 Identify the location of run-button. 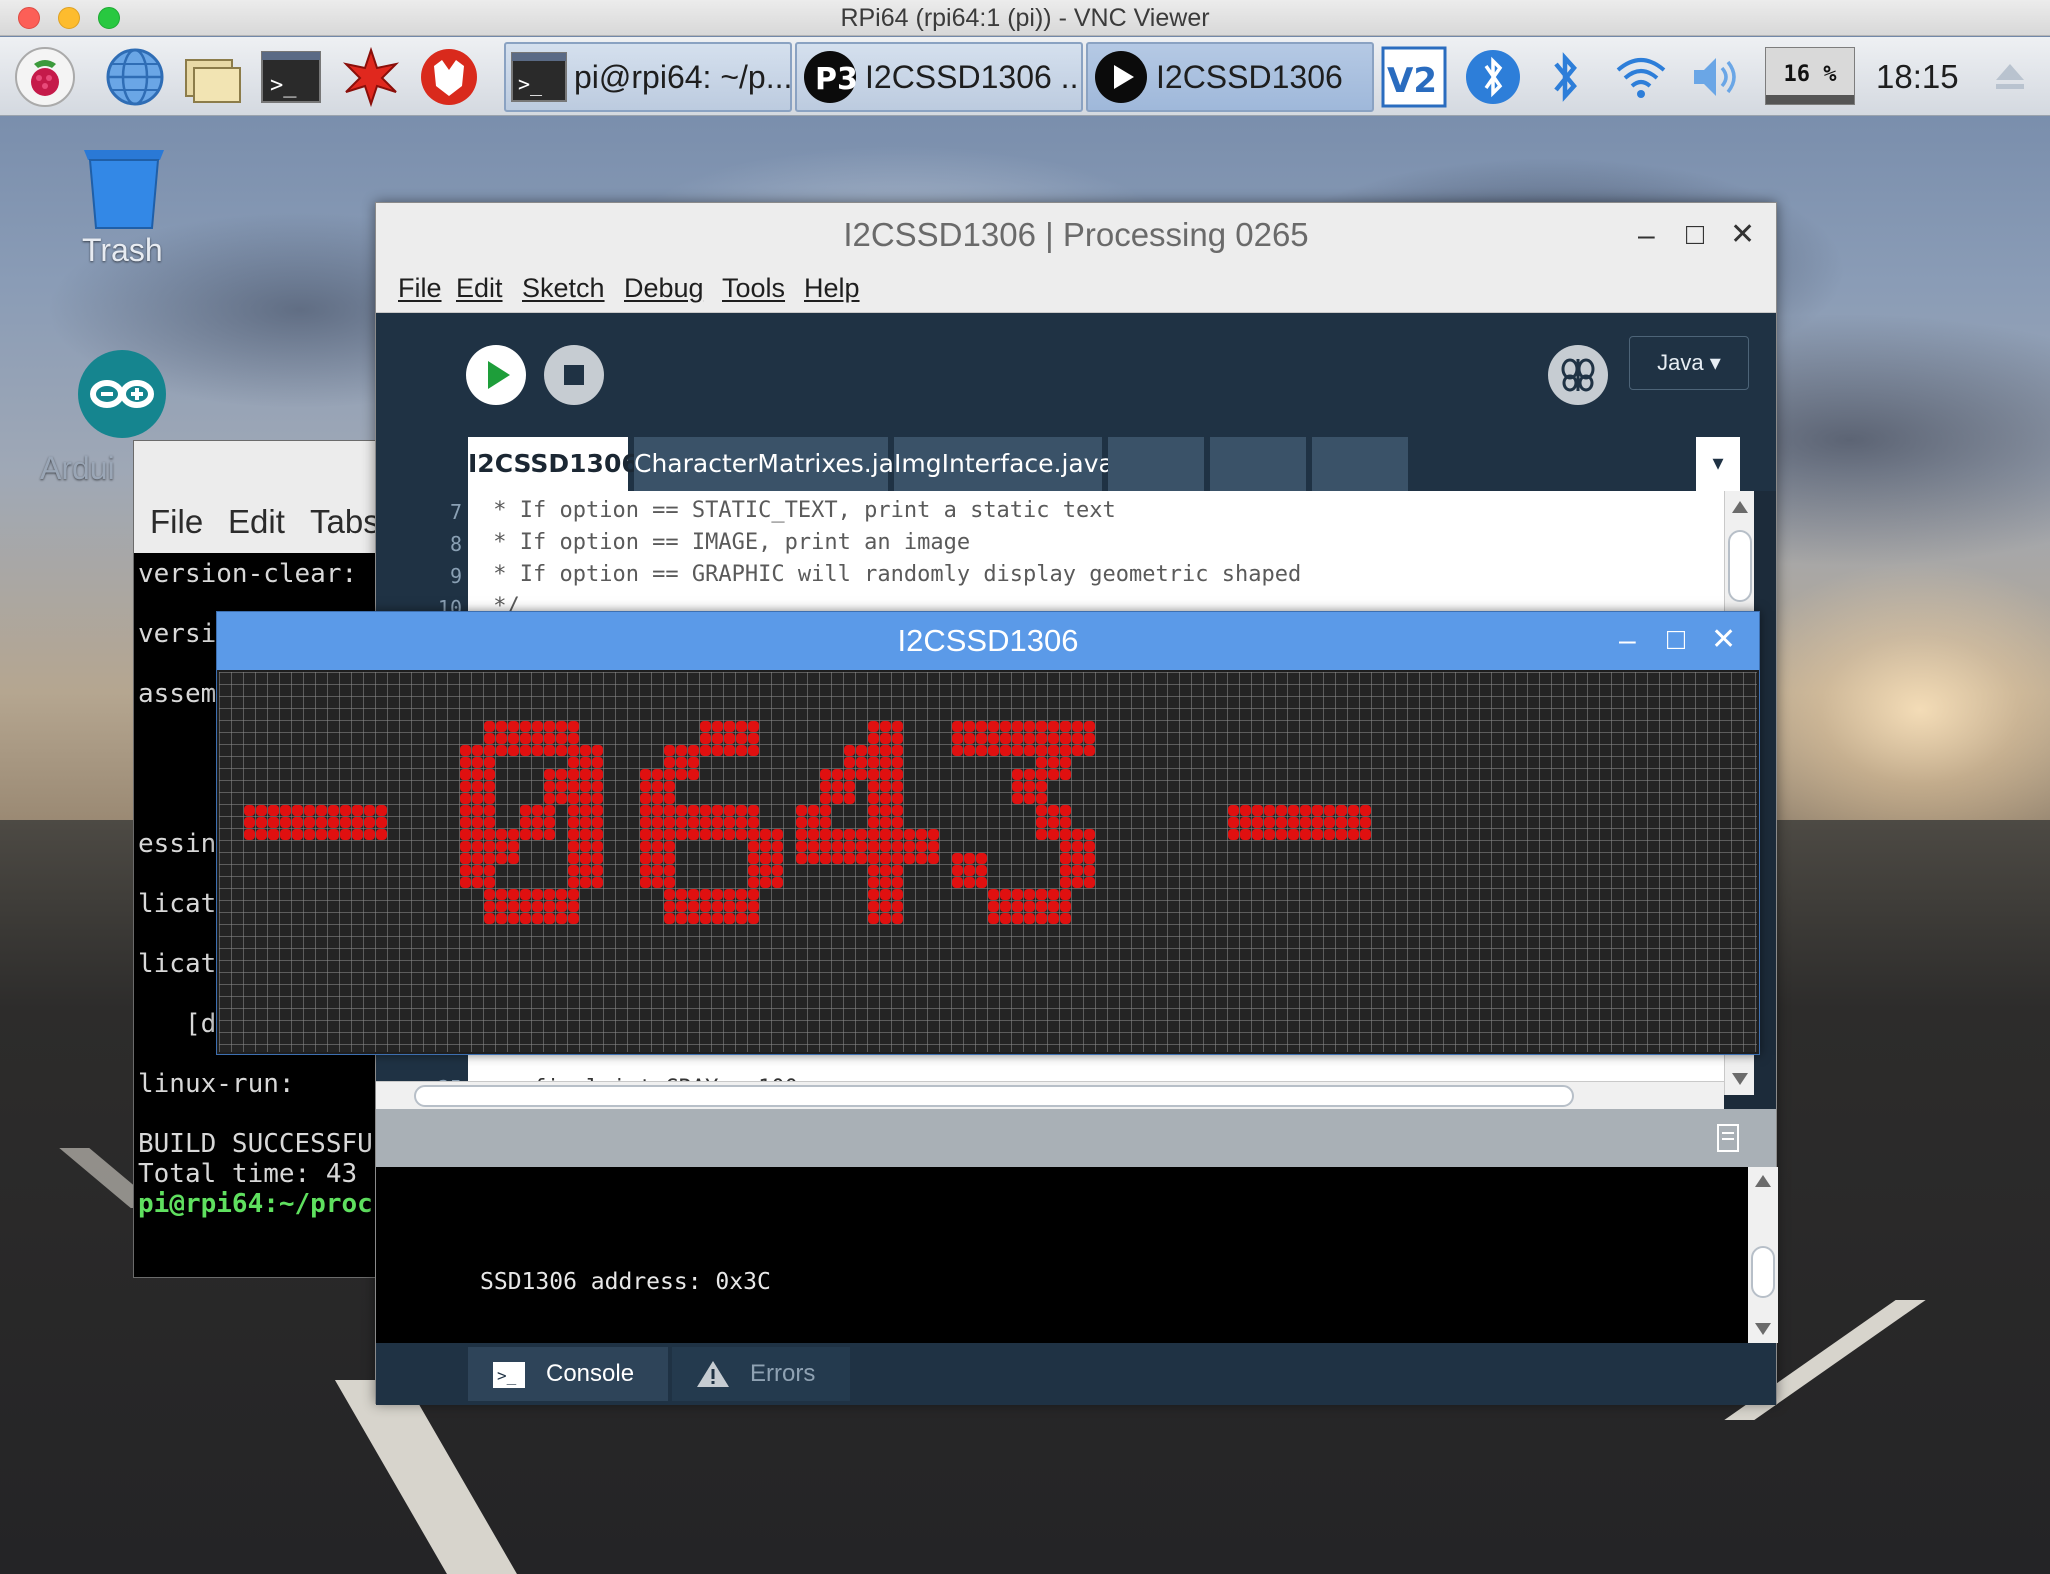
(496, 375).